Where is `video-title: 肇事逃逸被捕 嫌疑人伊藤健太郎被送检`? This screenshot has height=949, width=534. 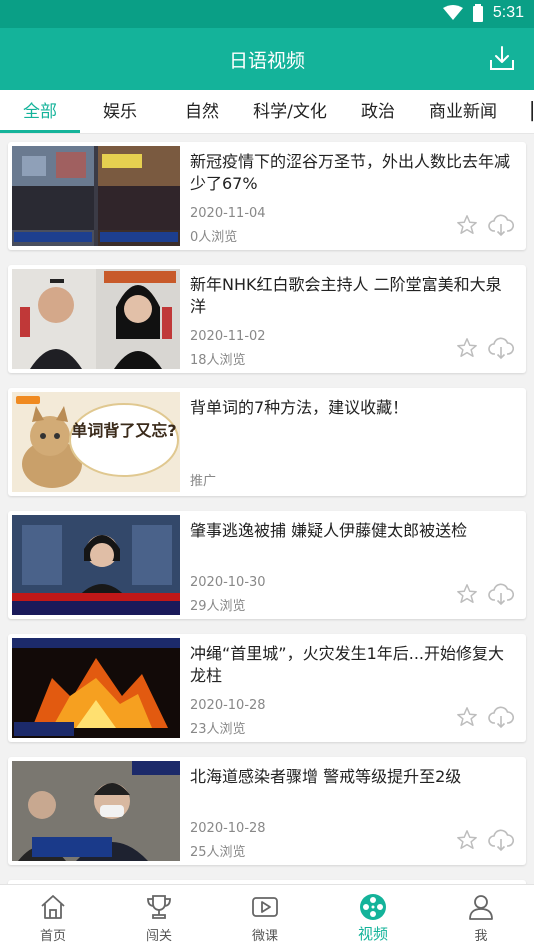
video-title: 肇事逃逸被捕 嫌疑人伊藤健太郎被送检 is located at coordinates (329, 530).